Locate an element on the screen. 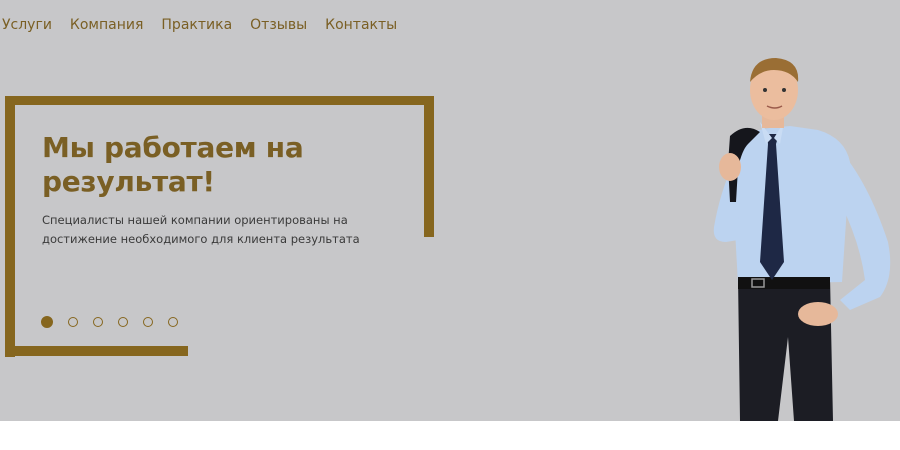 The height and width of the screenshot is (450, 900). nav-item-practice: Практика is located at coordinates (196, 25).